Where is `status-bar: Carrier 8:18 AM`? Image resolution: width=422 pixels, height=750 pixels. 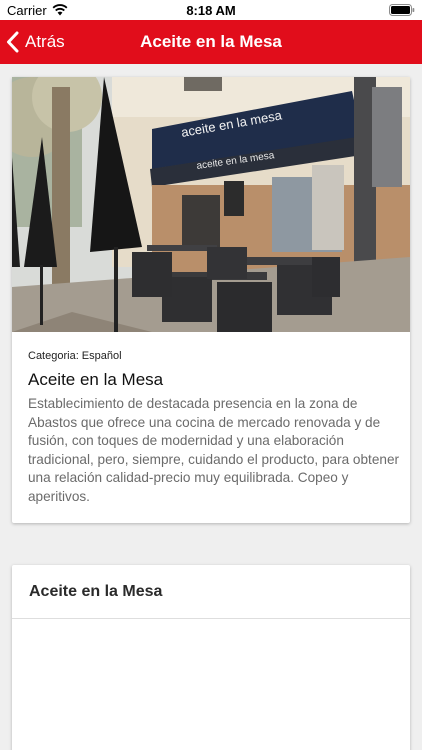
status-bar: Carrier 8:18 AM is located at coordinates (211, 10).